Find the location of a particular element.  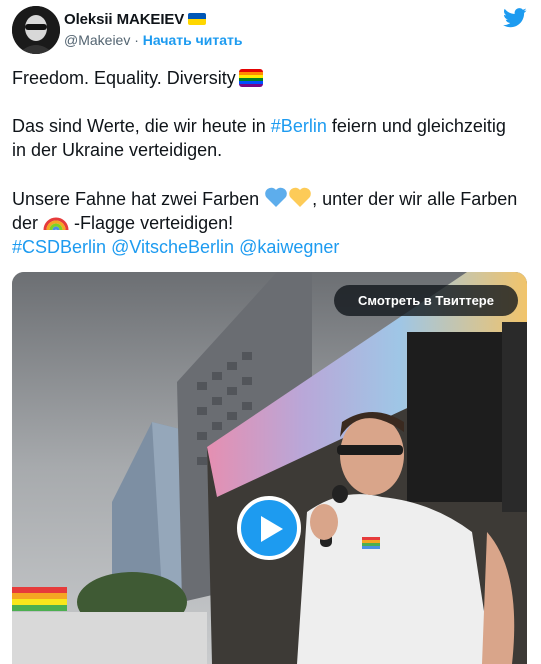

avatar-photo is located at coordinates (36, 30).